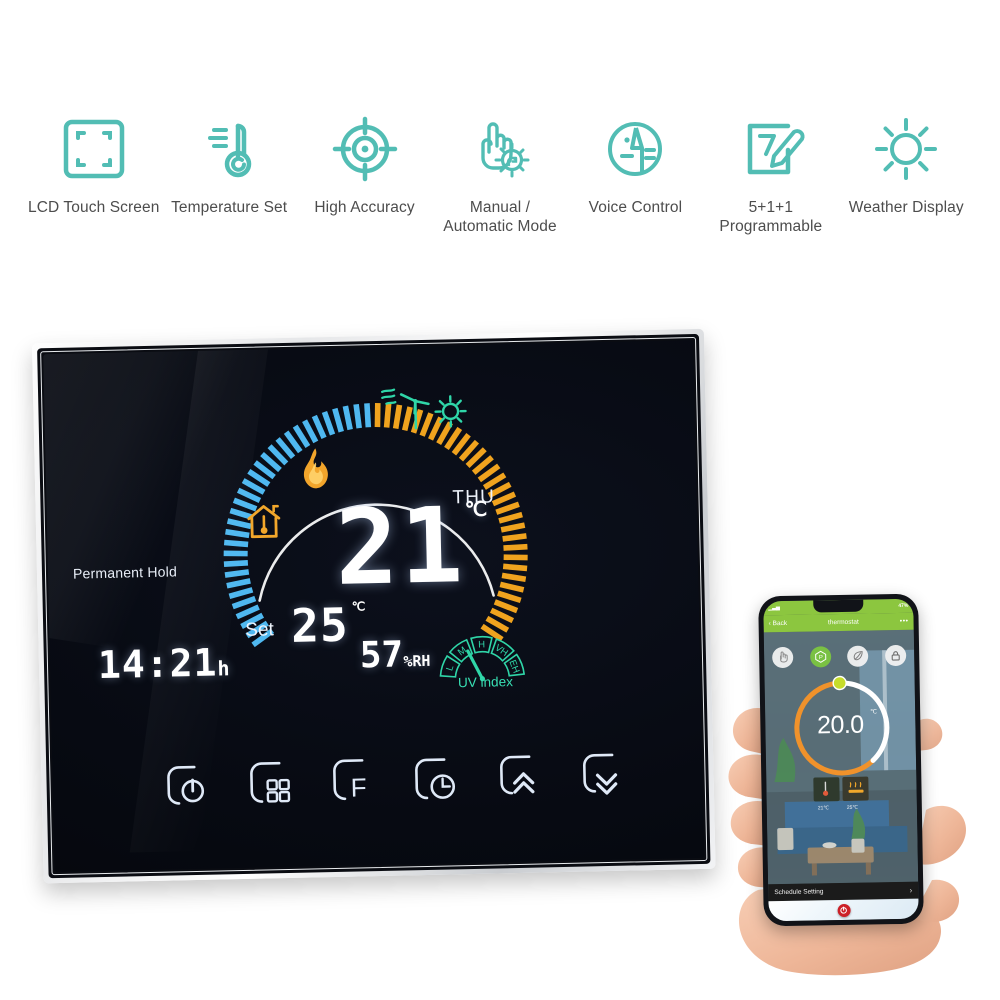  I want to click on mode-buttons: P, so click(839, 656).